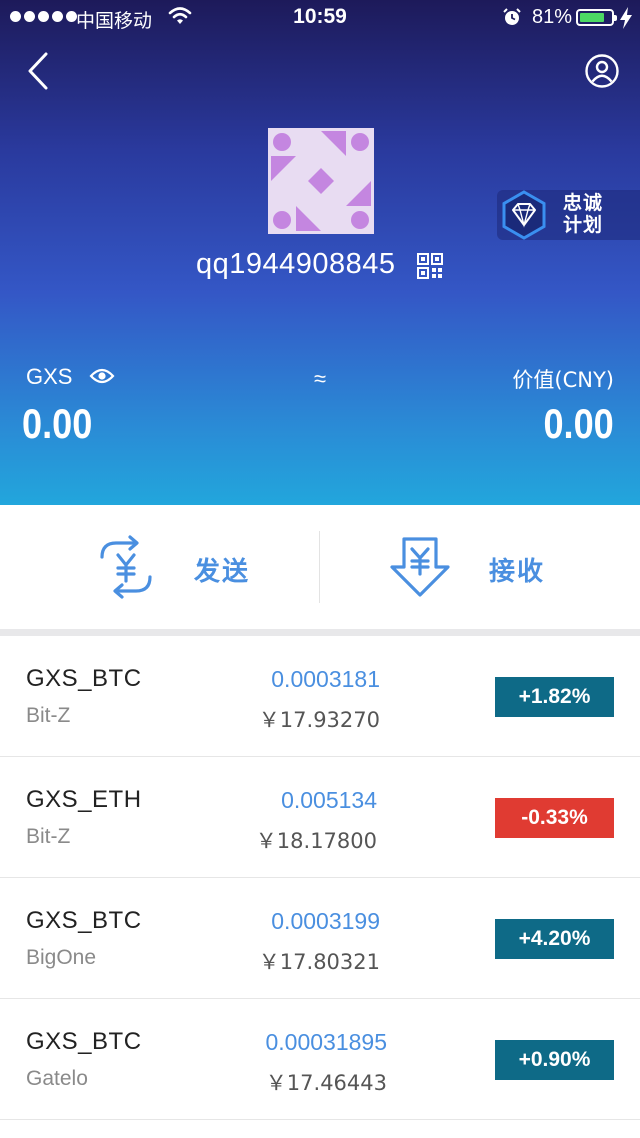 This screenshot has width=640, height=1138. I want to click on market-cny-price: ￥18.17800, so click(316, 841).